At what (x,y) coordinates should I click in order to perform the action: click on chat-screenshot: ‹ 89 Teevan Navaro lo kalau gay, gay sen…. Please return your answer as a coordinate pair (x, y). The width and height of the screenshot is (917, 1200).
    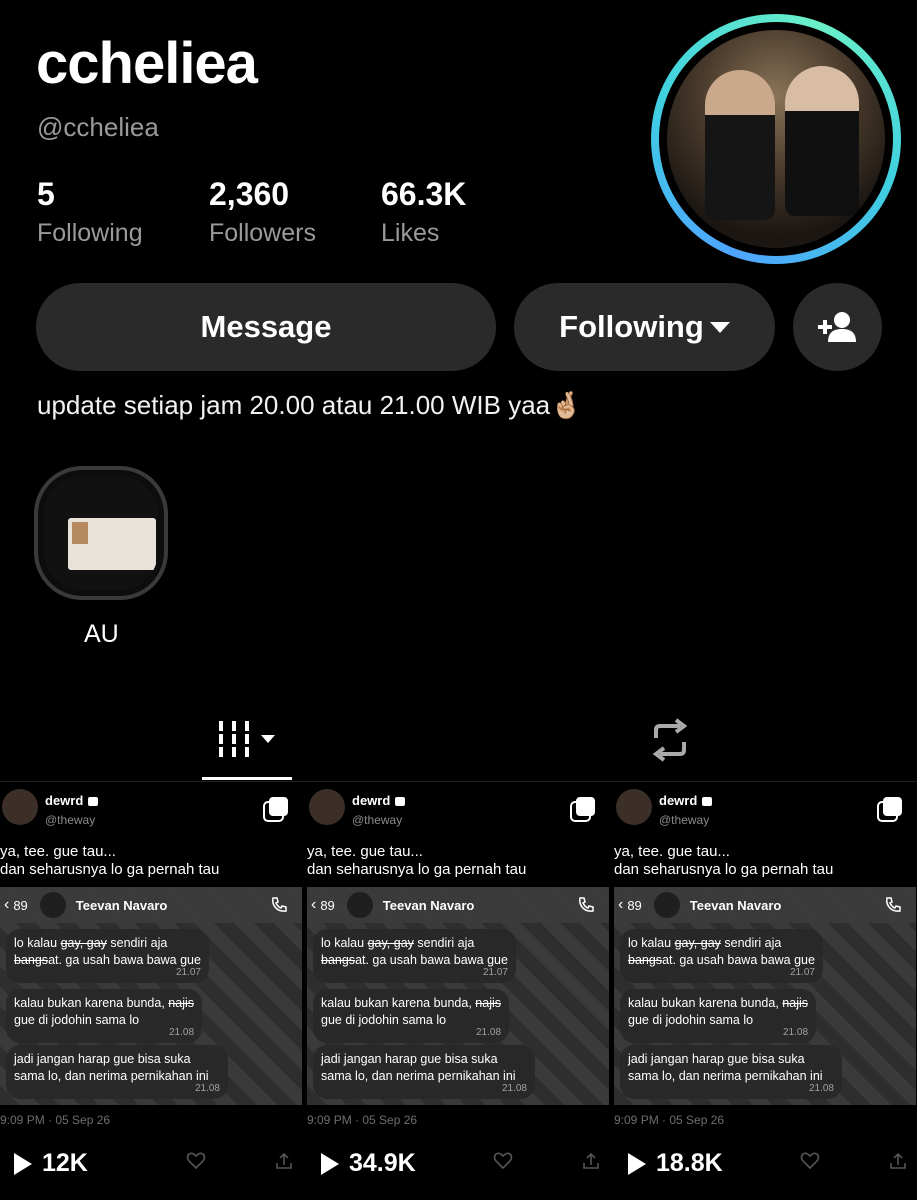
    Looking at the image, I should click on (765, 996).